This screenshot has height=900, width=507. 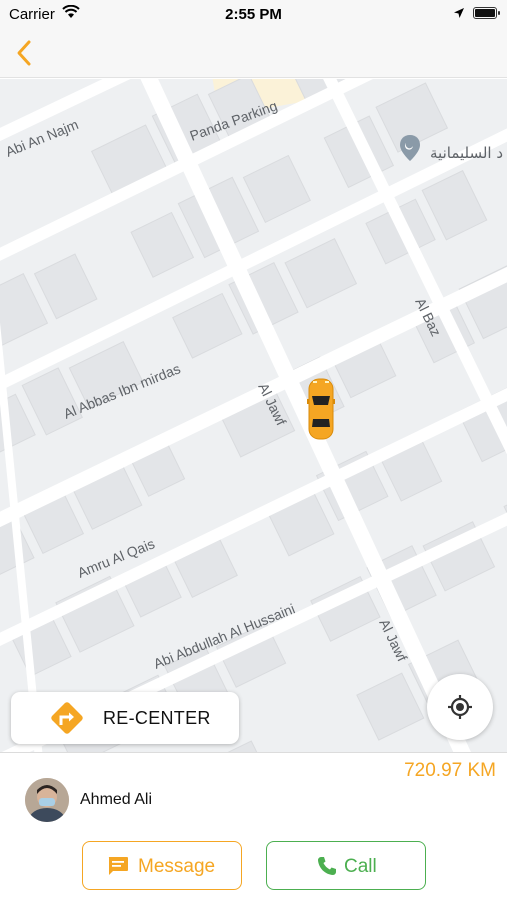 What do you see at coordinates (116, 799) in the screenshot?
I see `driver-name: Ahmed Ali` at bounding box center [116, 799].